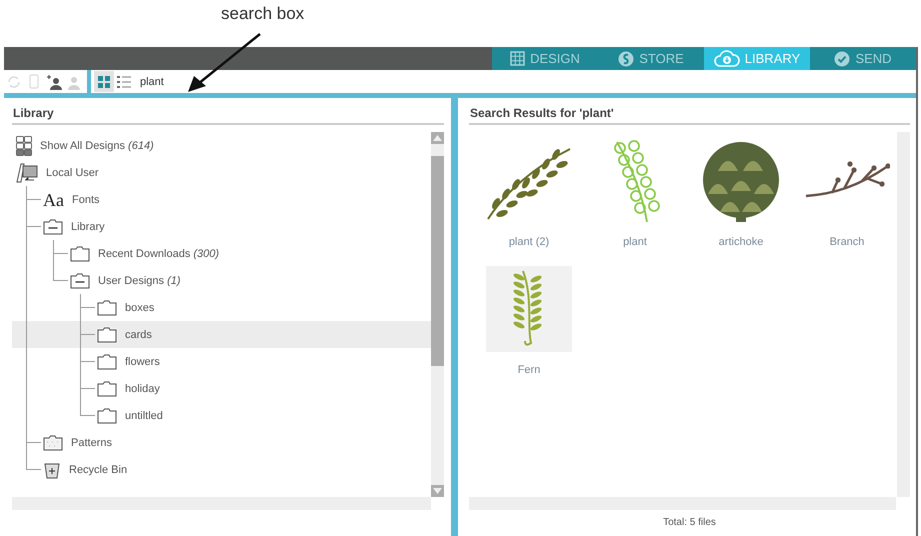 The width and height of the screenshot is (921, 536). I want to click on tree-item: boxes, so click(139, 308).